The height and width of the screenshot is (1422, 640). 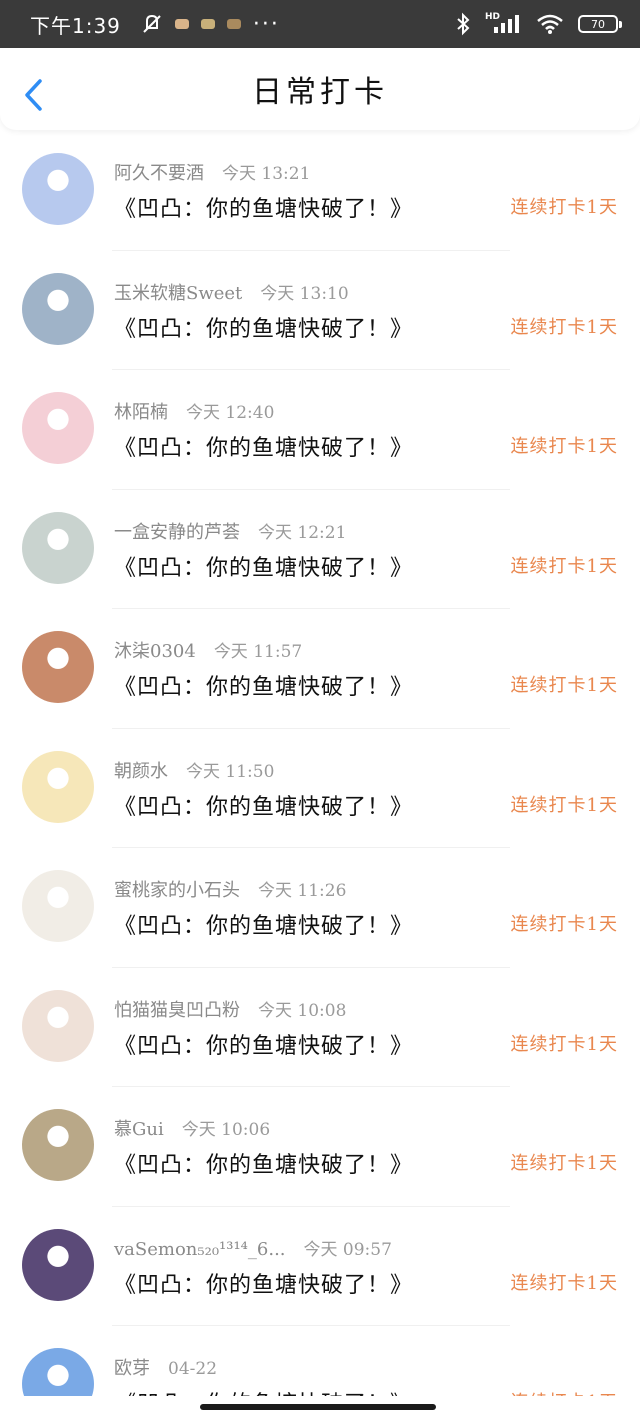 I want to click on list-item: 蜜桃家的小石头 今天 11:26 《凹凸：你的鱼塘快破了！》 连续打卡1天, so click(x=320, y=908).